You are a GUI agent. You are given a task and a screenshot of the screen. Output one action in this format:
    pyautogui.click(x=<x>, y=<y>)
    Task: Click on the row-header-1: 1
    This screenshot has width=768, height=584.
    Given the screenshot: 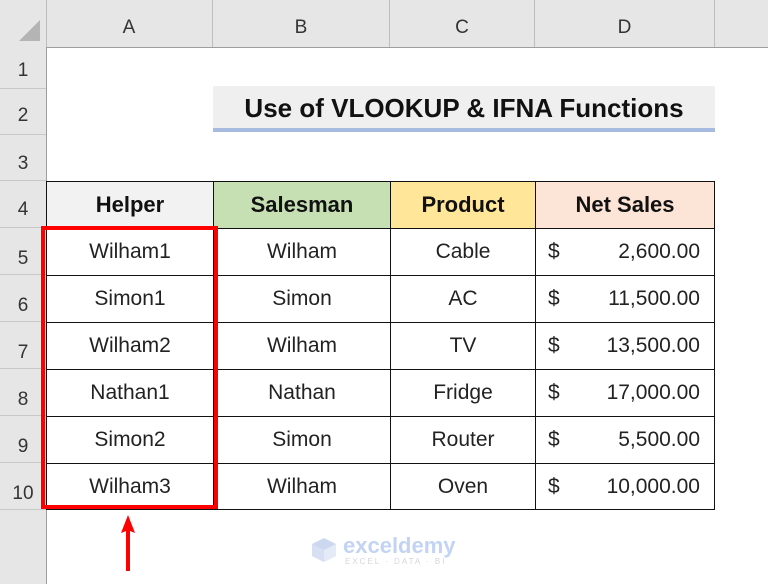 What is the action you would take?
    pyautogui.click(x=23, y=68)
    